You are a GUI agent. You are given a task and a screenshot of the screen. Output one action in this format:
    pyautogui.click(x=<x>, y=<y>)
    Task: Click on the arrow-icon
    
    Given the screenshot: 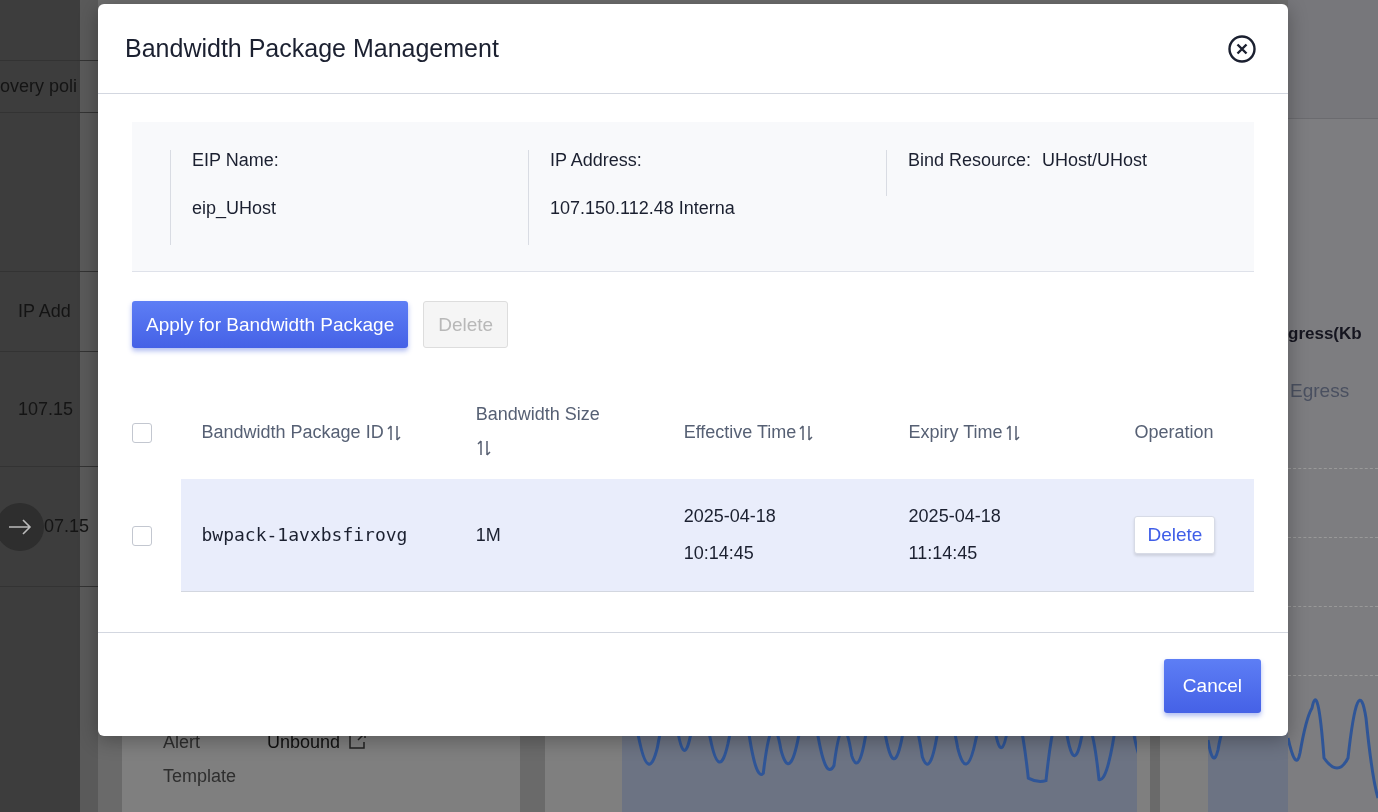 What is the action you would take?
    pyautogui.click(x=20, y=526)
    